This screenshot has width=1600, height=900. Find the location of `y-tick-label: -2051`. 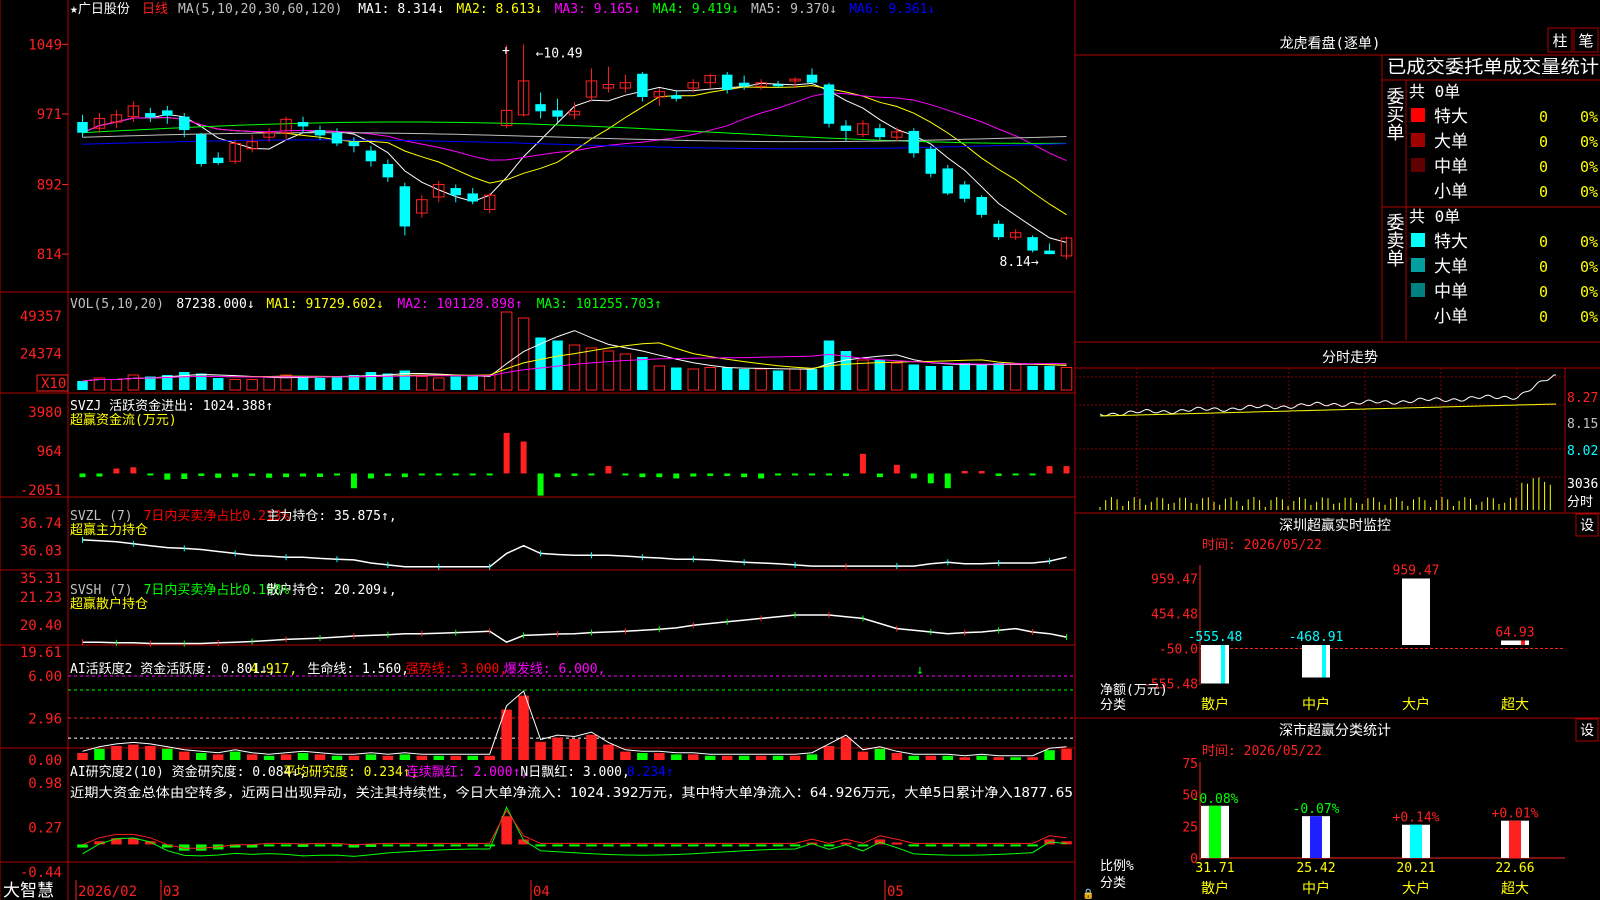

y-tick-label: -2051 is located at coordinates (41, 491).